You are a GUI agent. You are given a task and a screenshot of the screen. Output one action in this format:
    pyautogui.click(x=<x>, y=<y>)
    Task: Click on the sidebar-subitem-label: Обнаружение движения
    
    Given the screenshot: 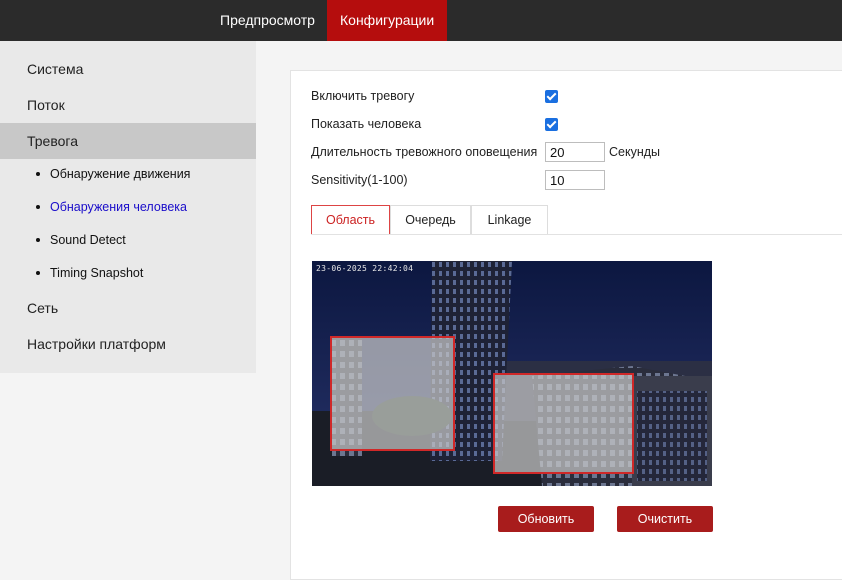 What is the action you would take?
    pyautogui.click(x=120, y=174)
    